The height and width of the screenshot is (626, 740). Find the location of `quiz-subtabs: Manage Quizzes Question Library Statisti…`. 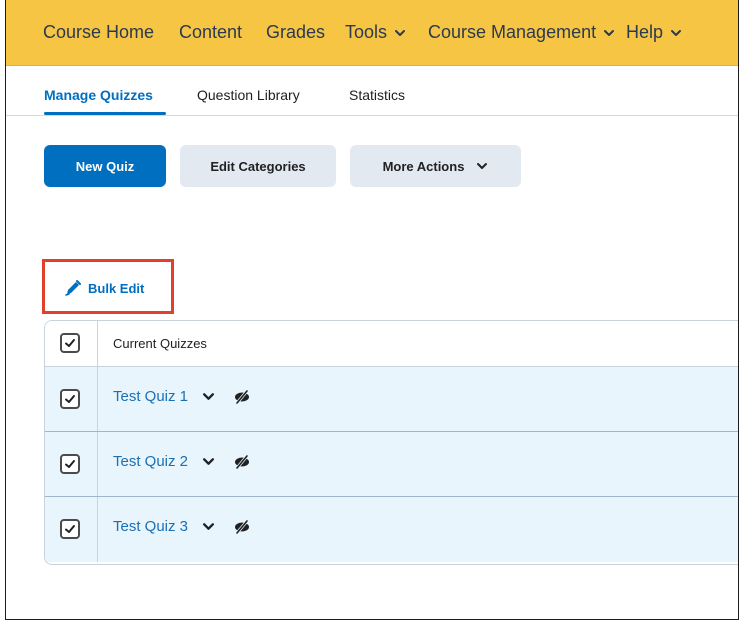

quiz-subtabs: Manage Quizzes Question Library Statisti… is located at coordinates (372, 91).